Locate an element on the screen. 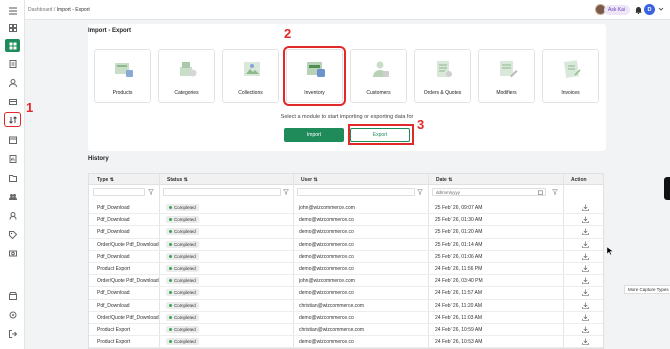  cell-user: john@wizcommerce.com is located at coordinates (327, 281).